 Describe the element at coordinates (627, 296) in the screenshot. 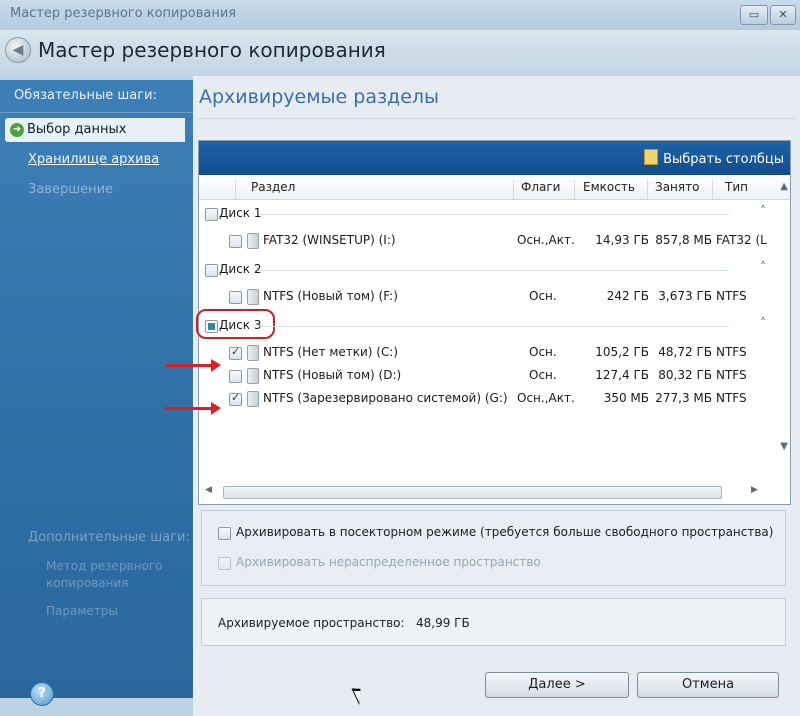

I see `partition-capacity: 242 ГБ` at that location.